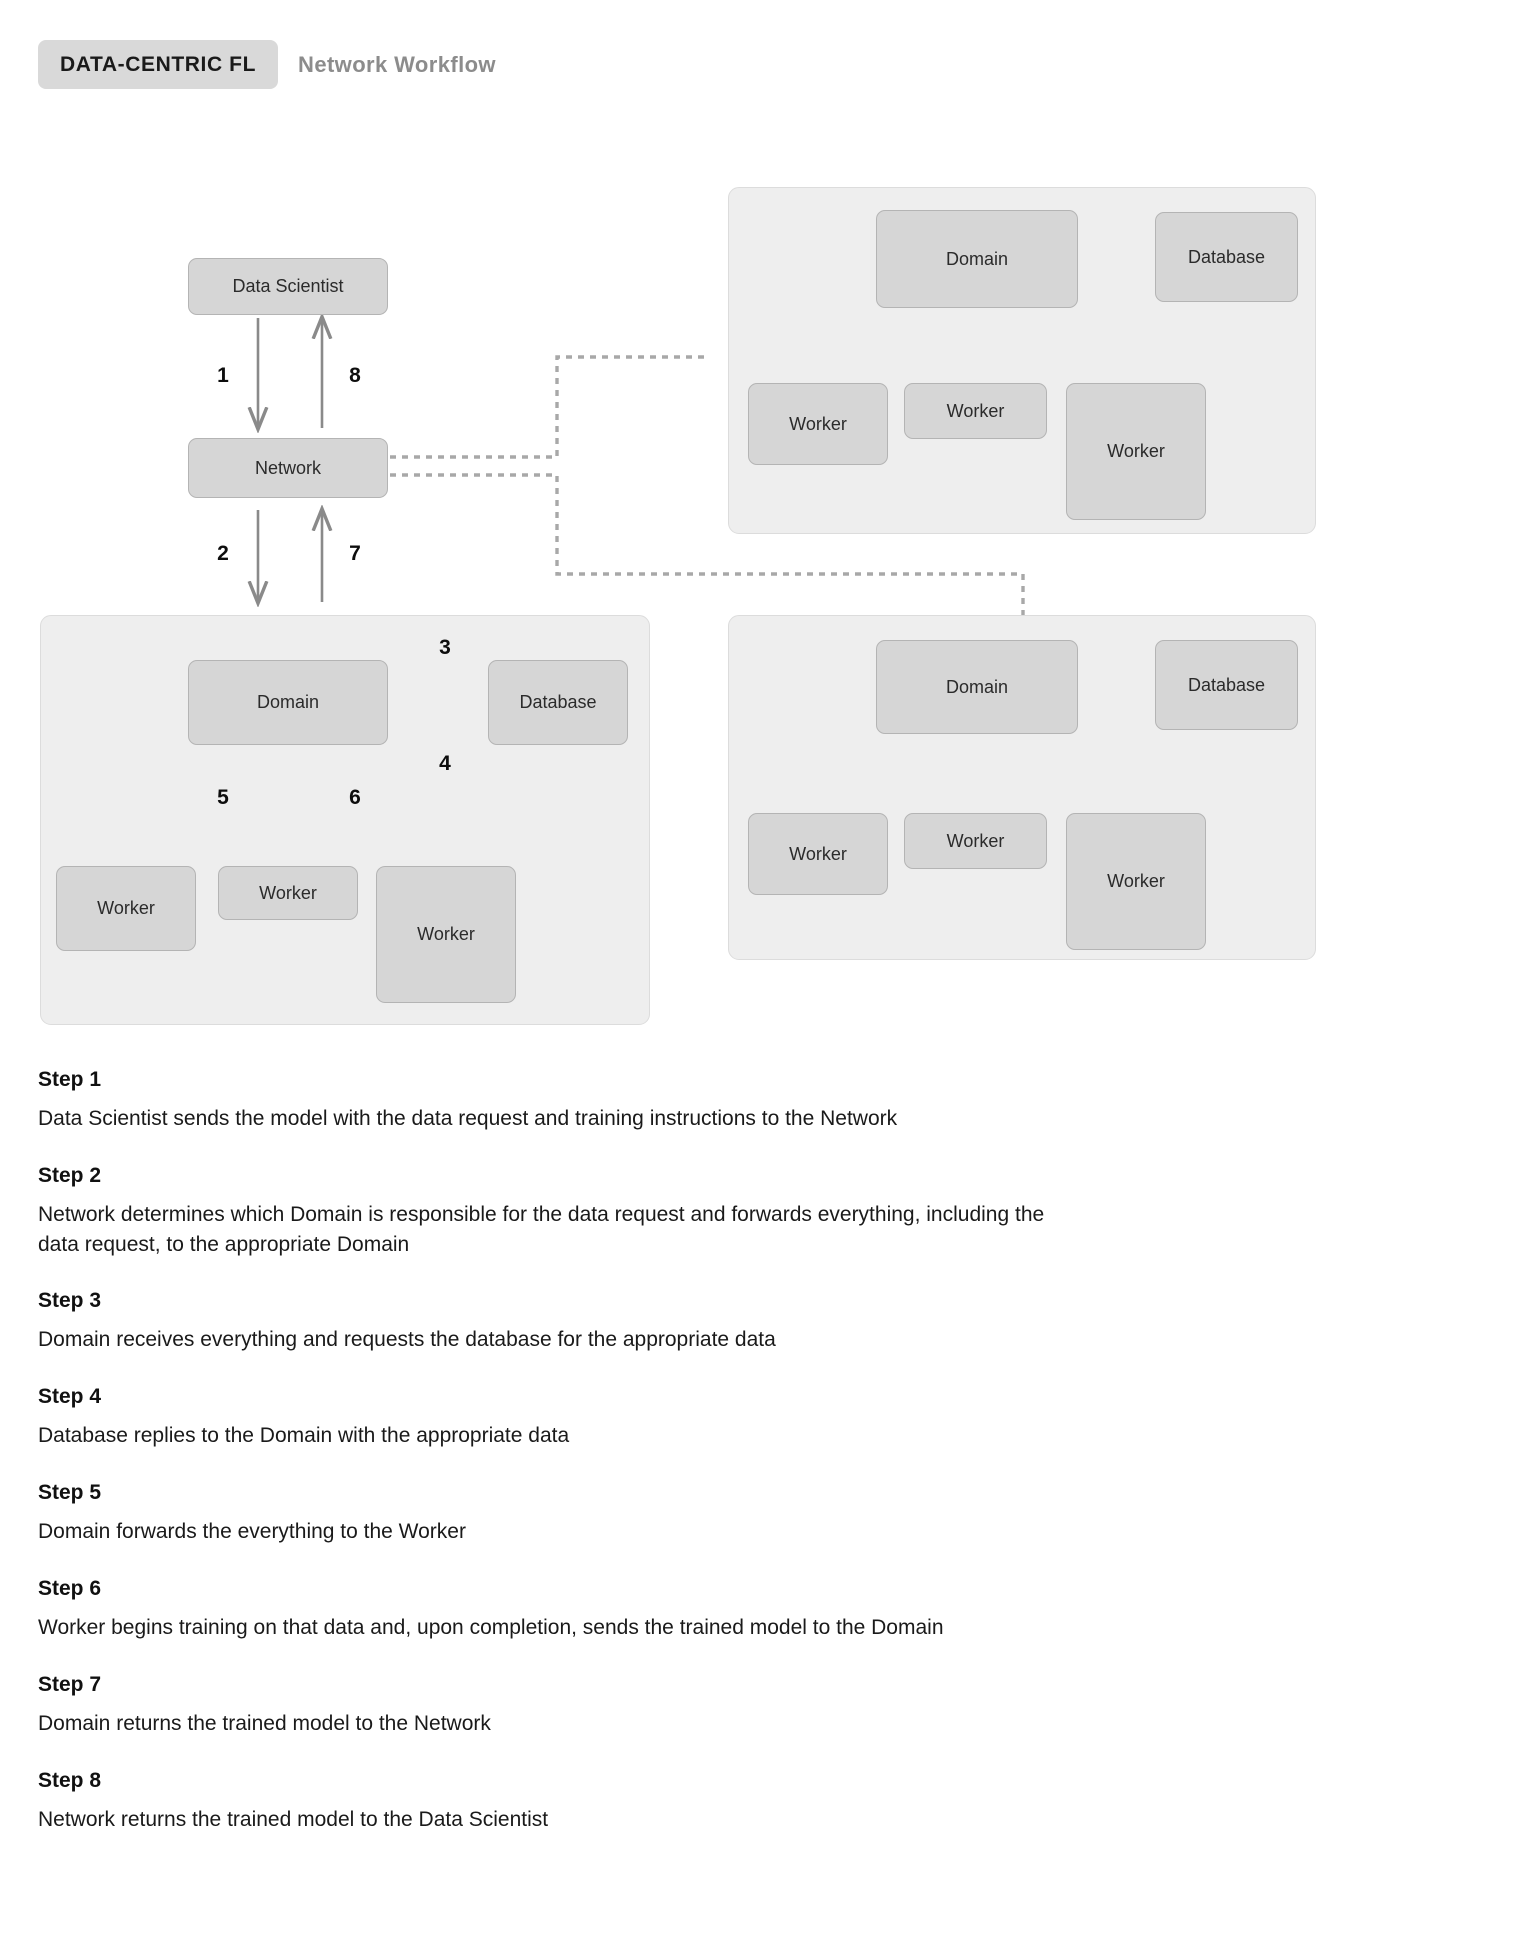  Describe the element at coordinates (70, 1684) in the screenshot. I see `step-title: Step 7` at that location.